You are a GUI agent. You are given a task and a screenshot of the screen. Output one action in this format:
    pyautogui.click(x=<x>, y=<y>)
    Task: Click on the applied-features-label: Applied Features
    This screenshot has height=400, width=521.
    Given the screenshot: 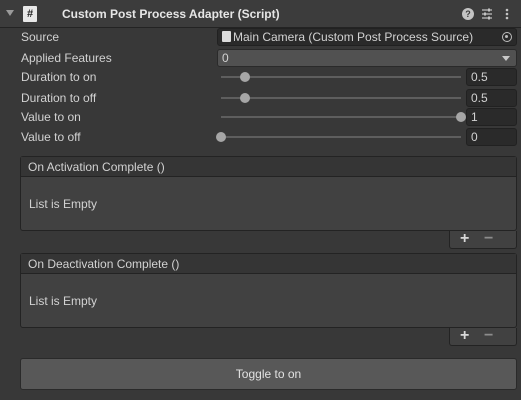 What is the action you would take?
    pyautogui.click(x=66, y=58)
    